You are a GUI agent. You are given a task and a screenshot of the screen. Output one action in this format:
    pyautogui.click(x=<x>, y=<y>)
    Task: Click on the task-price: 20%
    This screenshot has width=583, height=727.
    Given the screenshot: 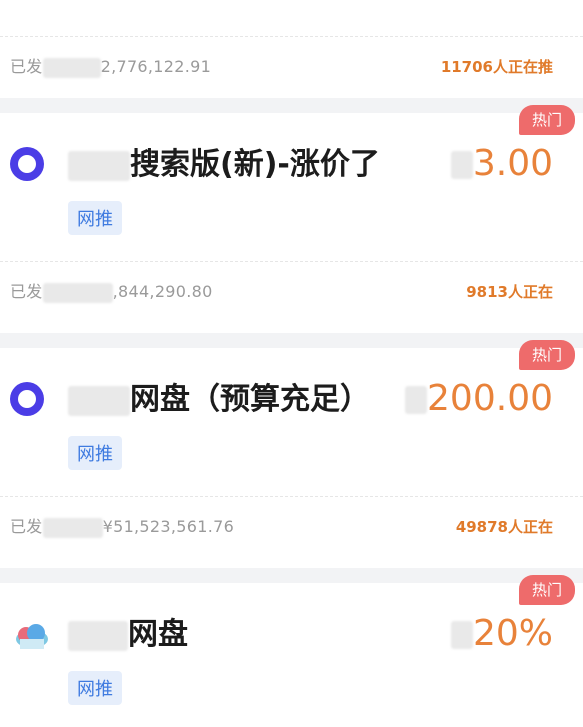 What is the action you would take?
    pyautogui.click(x=501, y=633)
    